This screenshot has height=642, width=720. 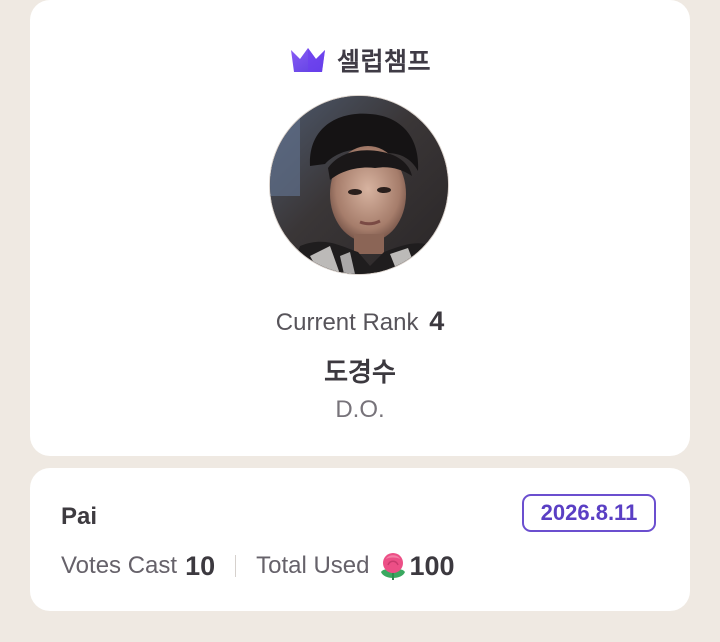 I want to click on rank-label: Current Rank, so click(x=347, y=322).